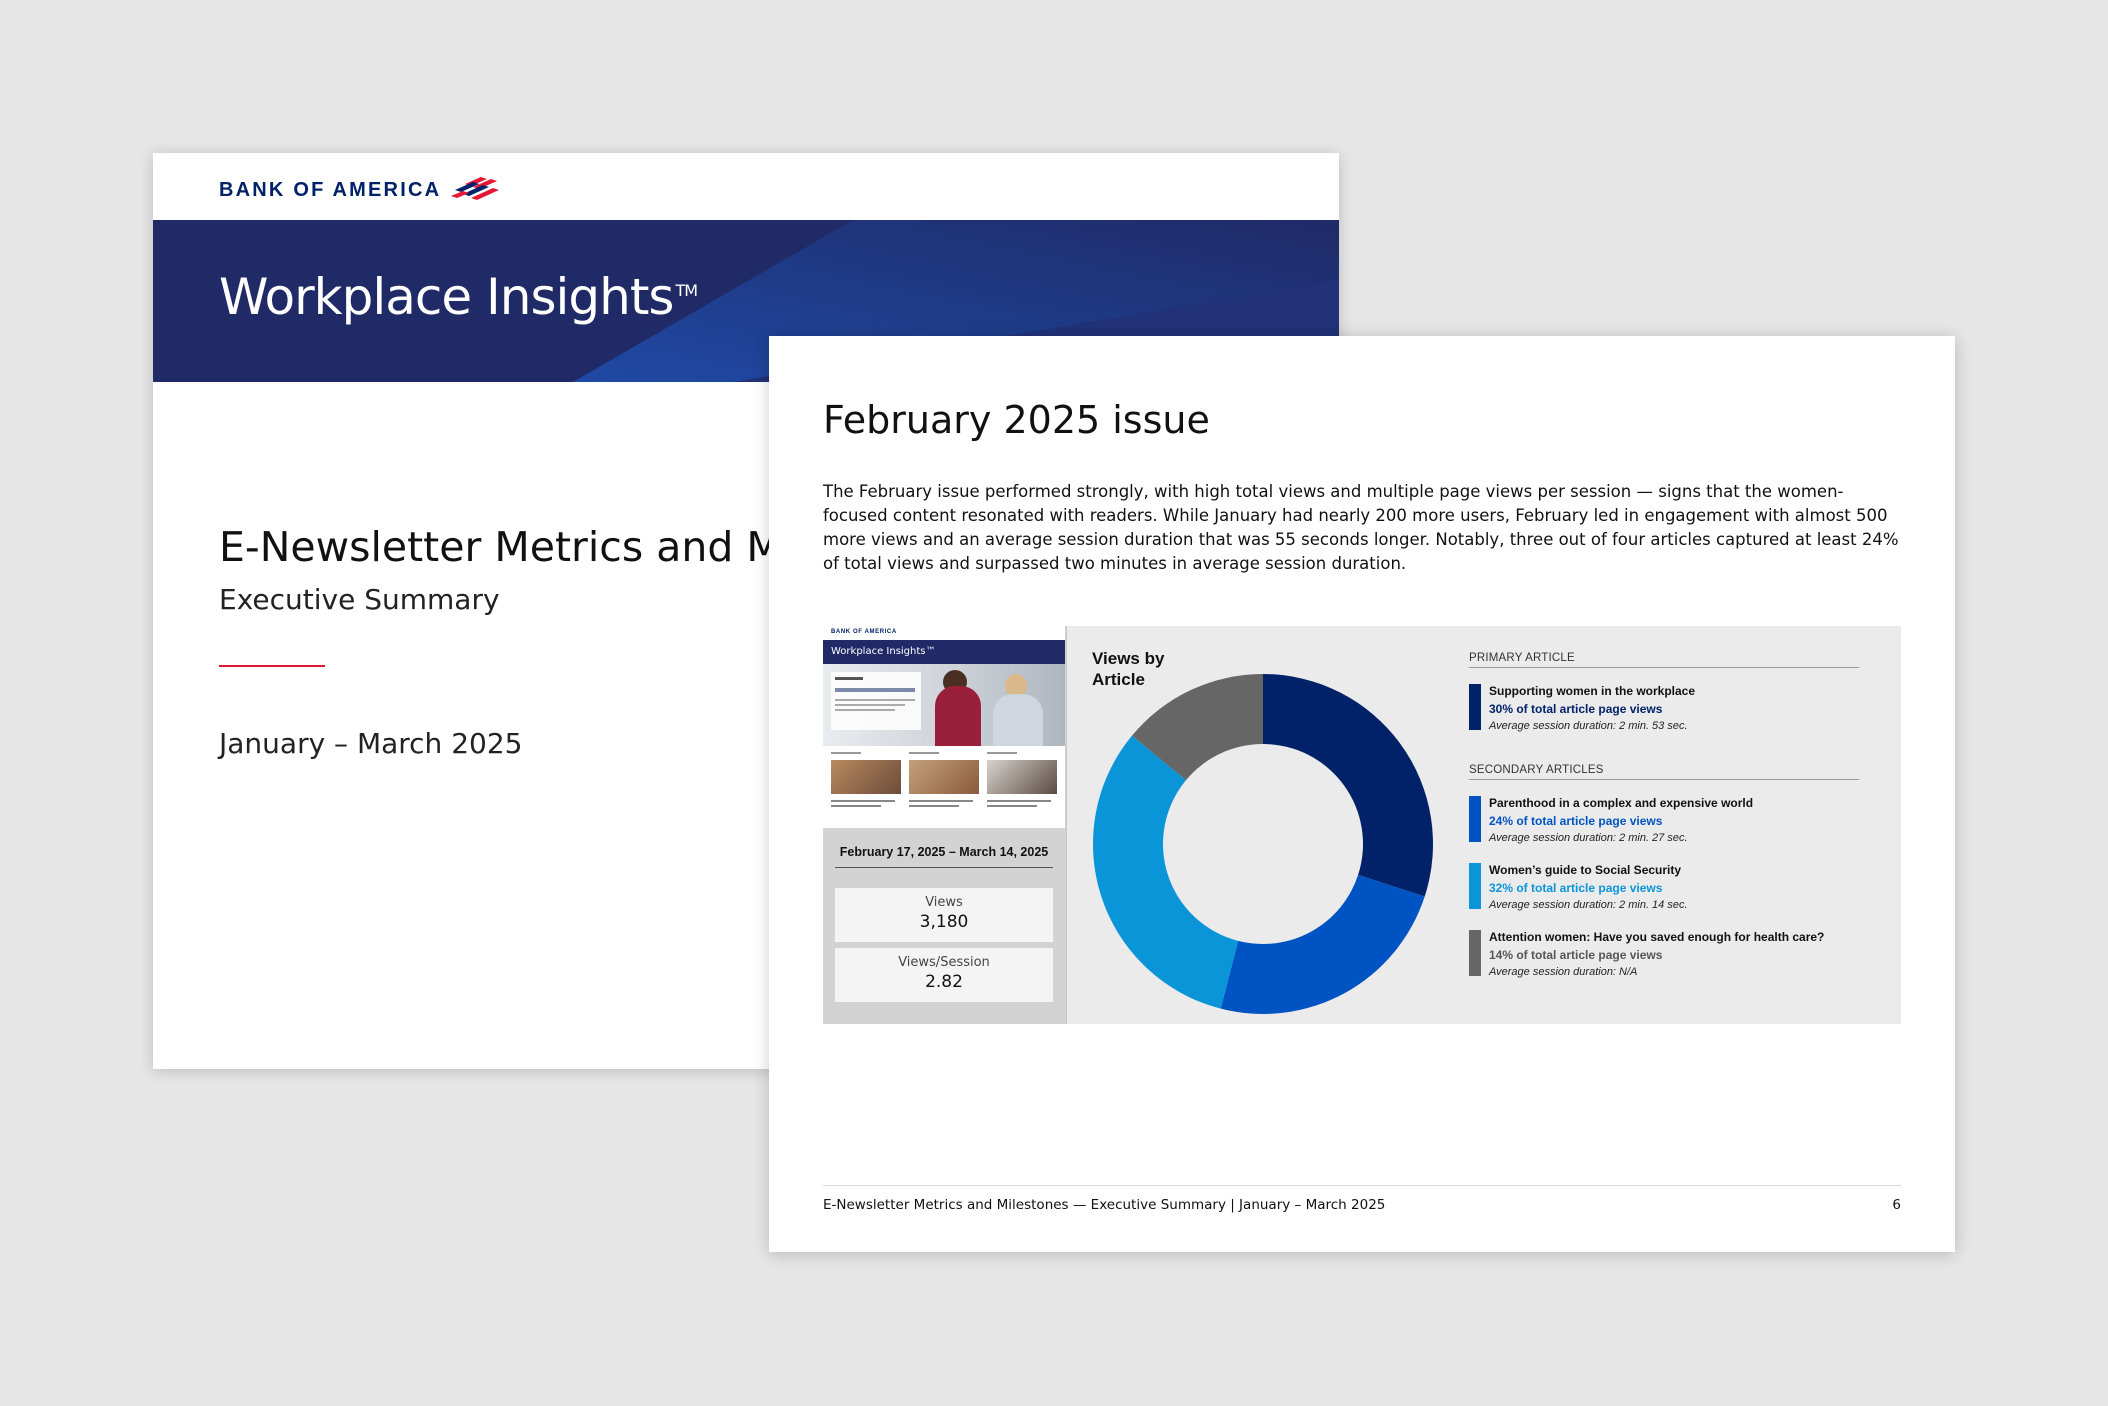 The height and width of the screenshot is (1406, 2108). What do you see at coordinates (944, 982) in the screenshot?
I see `views-per-session-value: 2.82` at bounding box center [944, 982].